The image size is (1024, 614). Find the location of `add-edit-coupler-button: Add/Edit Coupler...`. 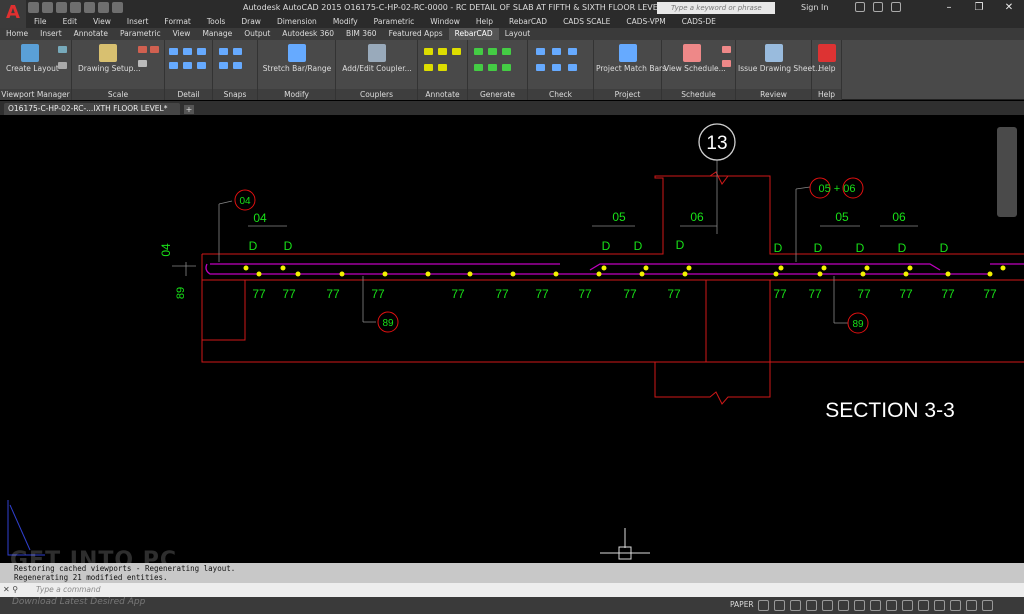

add-edit-coupler-button: Add/Edit Coupler... is located at coordinates (377, 58).